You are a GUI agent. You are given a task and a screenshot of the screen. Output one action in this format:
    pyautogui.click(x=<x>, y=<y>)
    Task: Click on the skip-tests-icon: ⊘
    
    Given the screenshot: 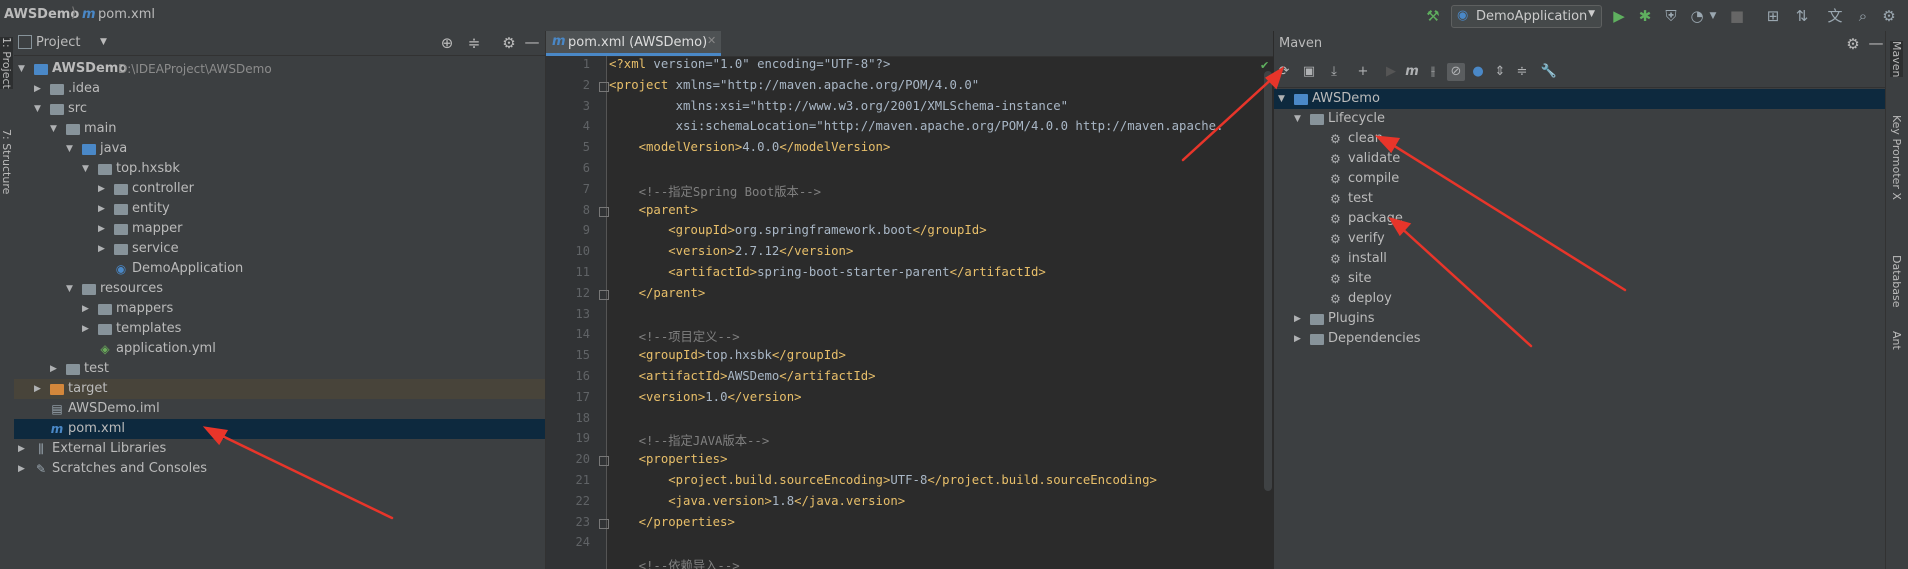 What is the action you would take?
    pyautogui.click(x=1456, y=72)
    